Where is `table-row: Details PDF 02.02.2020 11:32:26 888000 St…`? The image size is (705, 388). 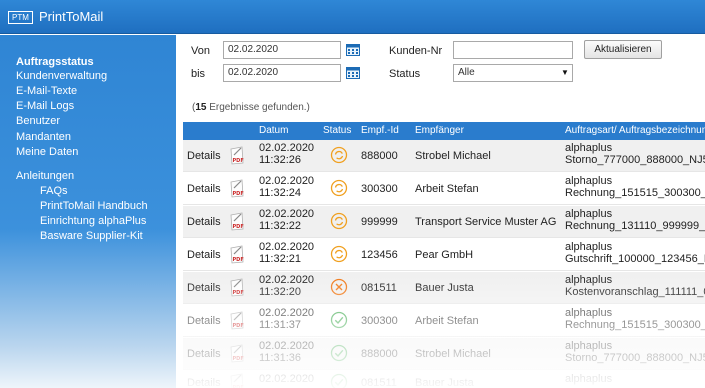 table-row: Details PDF 02.02.2020 11:32:26 888000 St… is located at coordinates (444, 156).